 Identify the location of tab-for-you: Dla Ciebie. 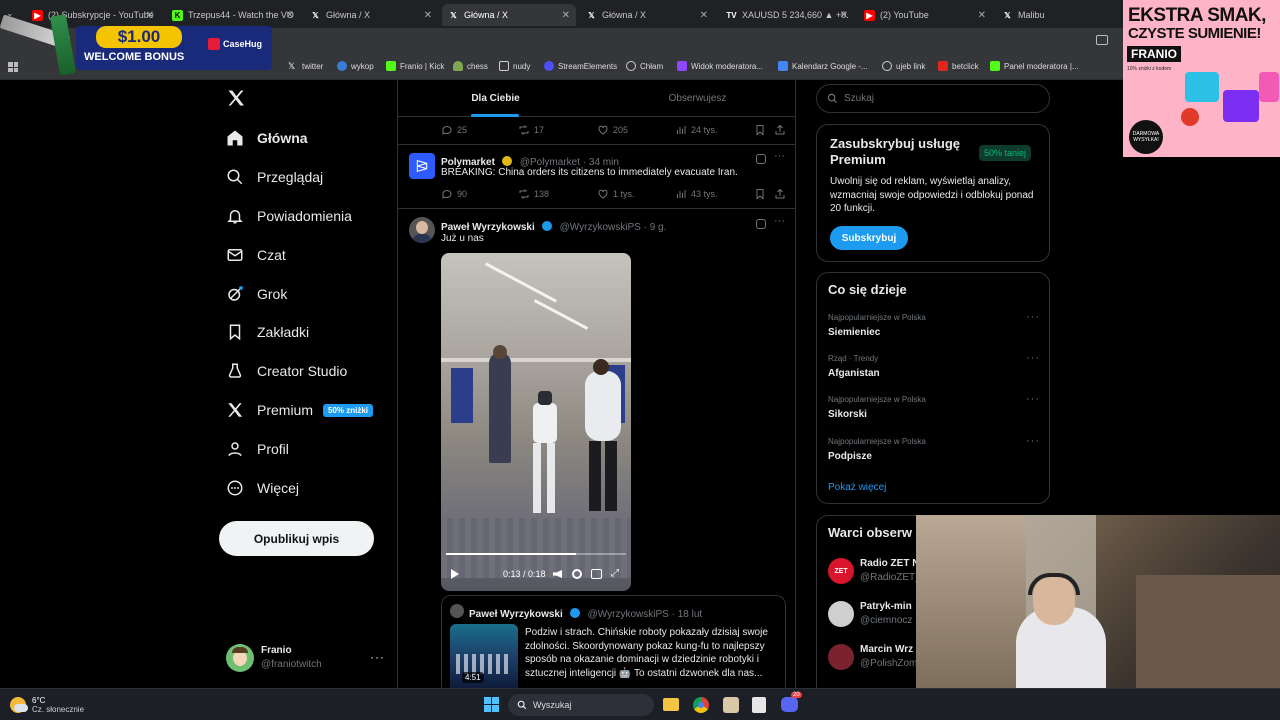
(495, 98).